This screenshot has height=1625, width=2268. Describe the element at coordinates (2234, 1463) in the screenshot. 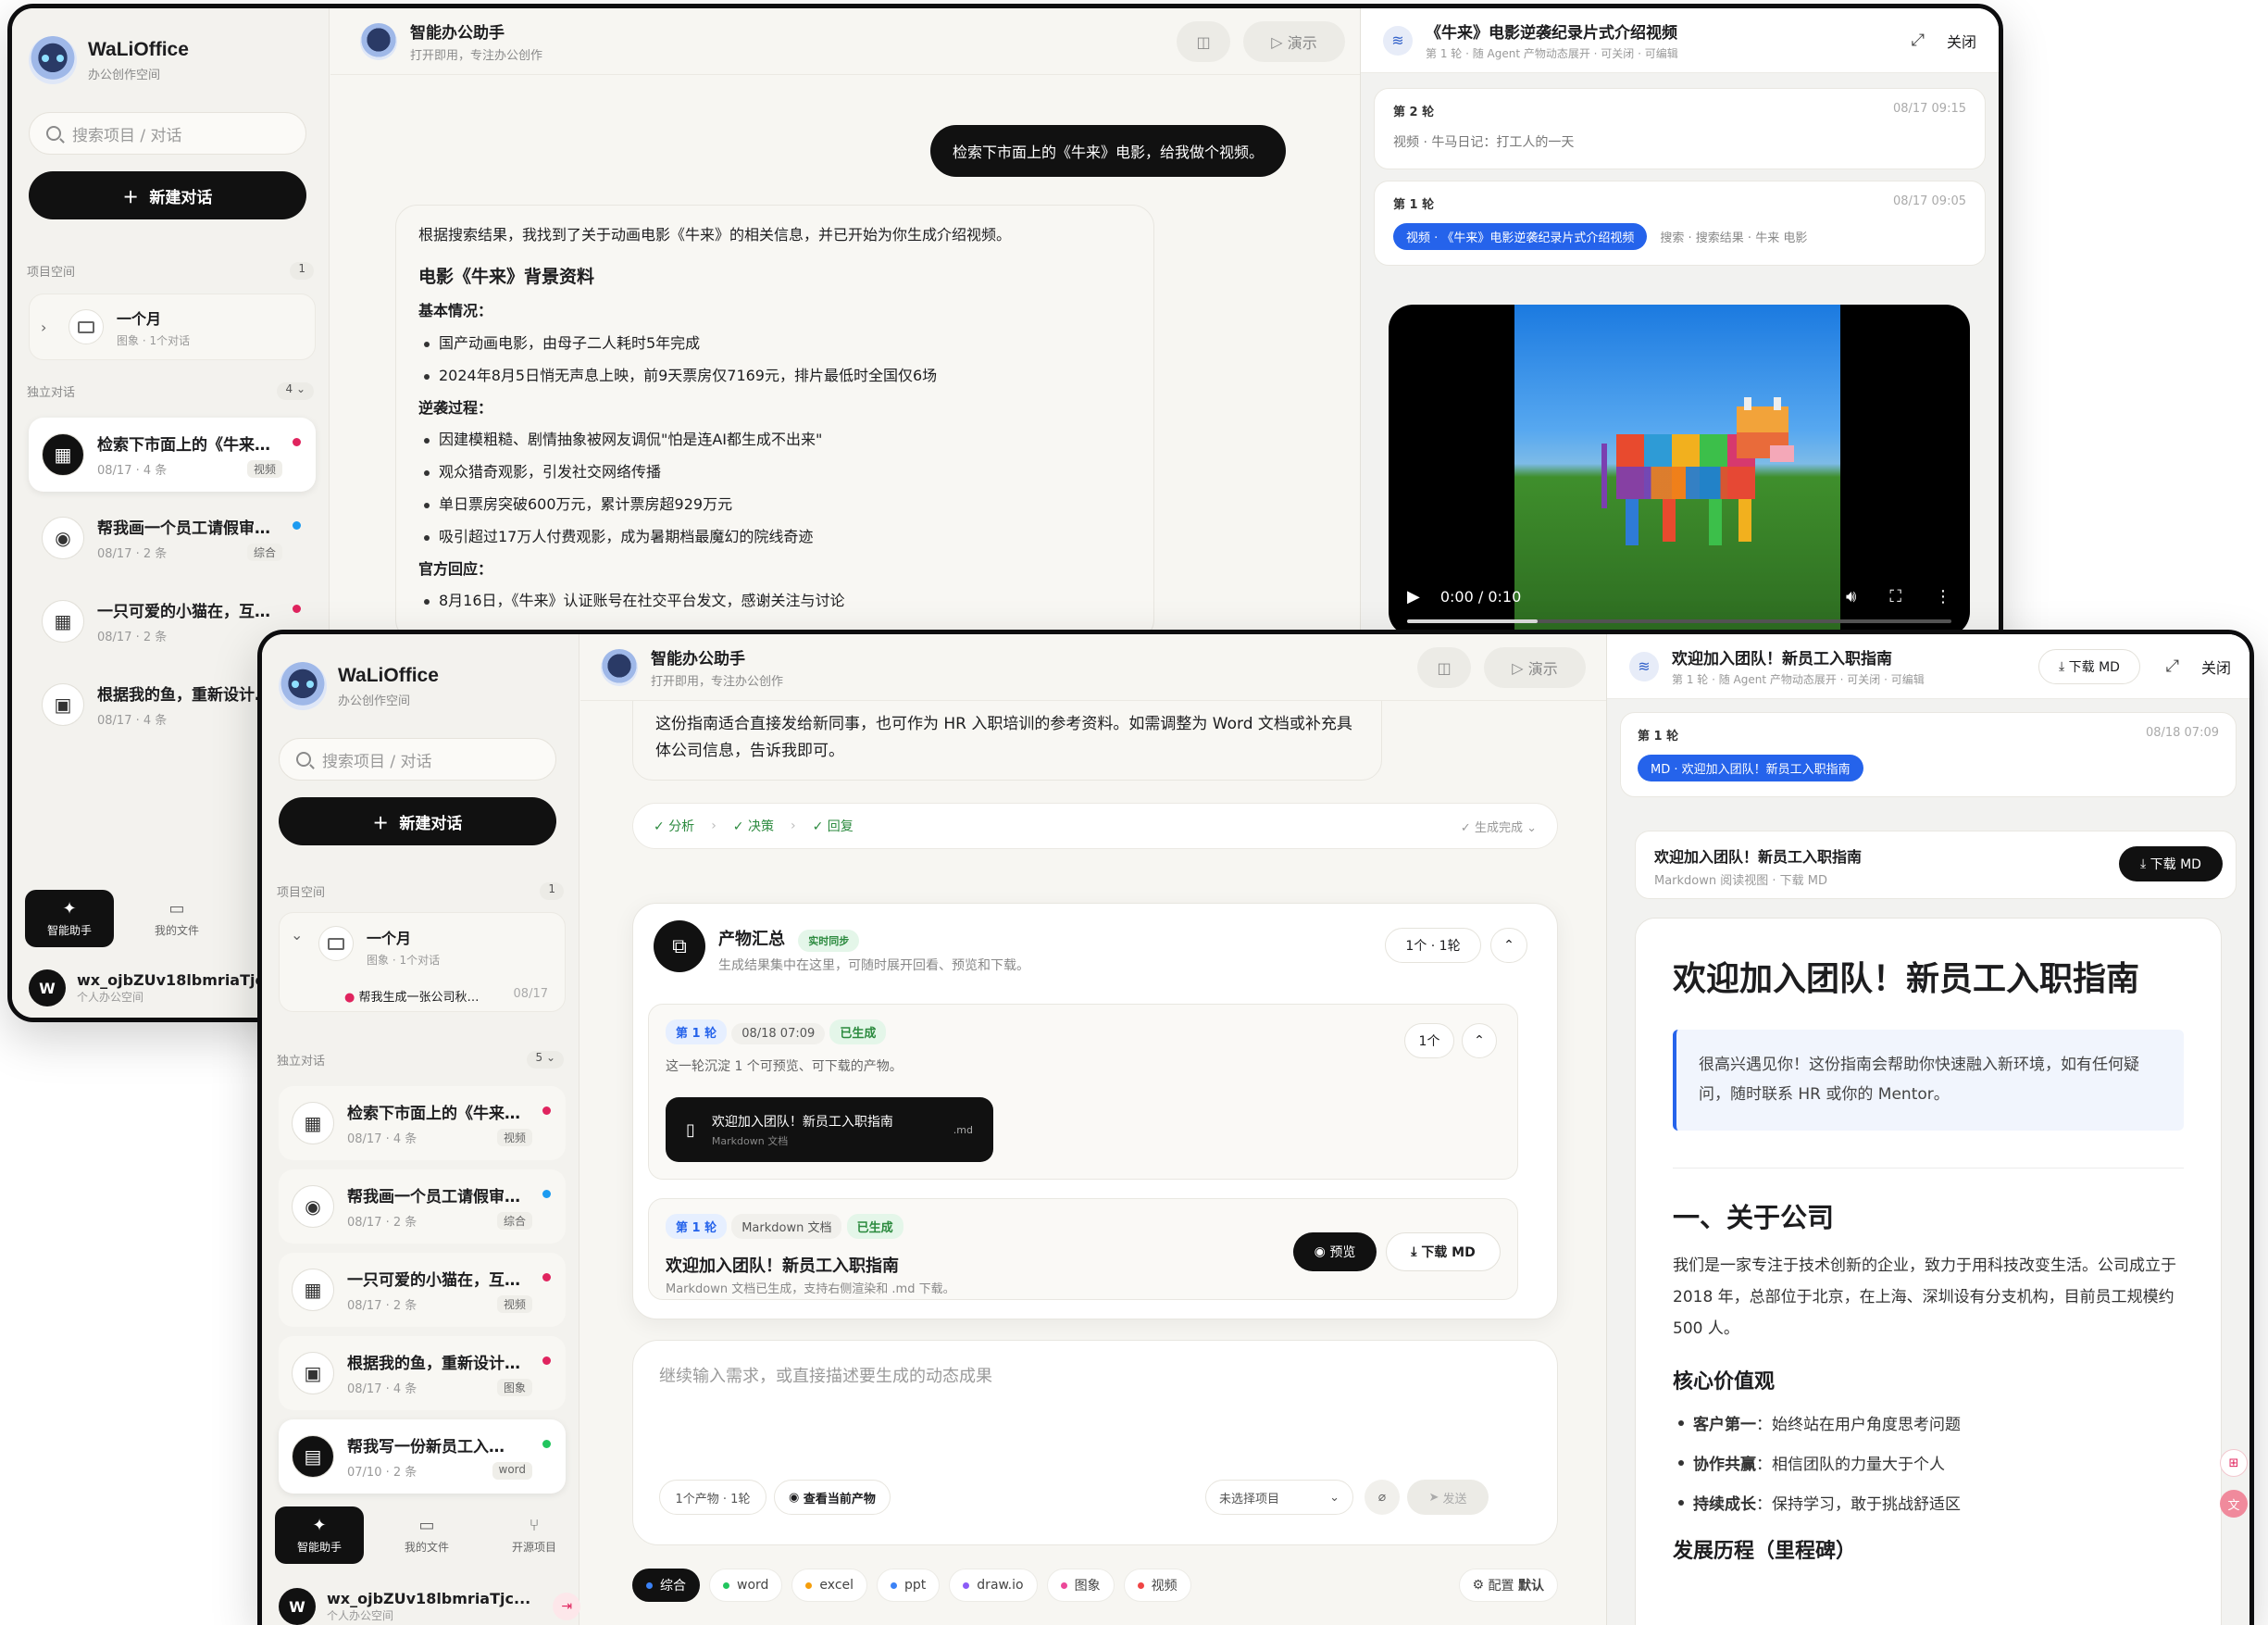

I see `apps-icon: ⊞` at that location.